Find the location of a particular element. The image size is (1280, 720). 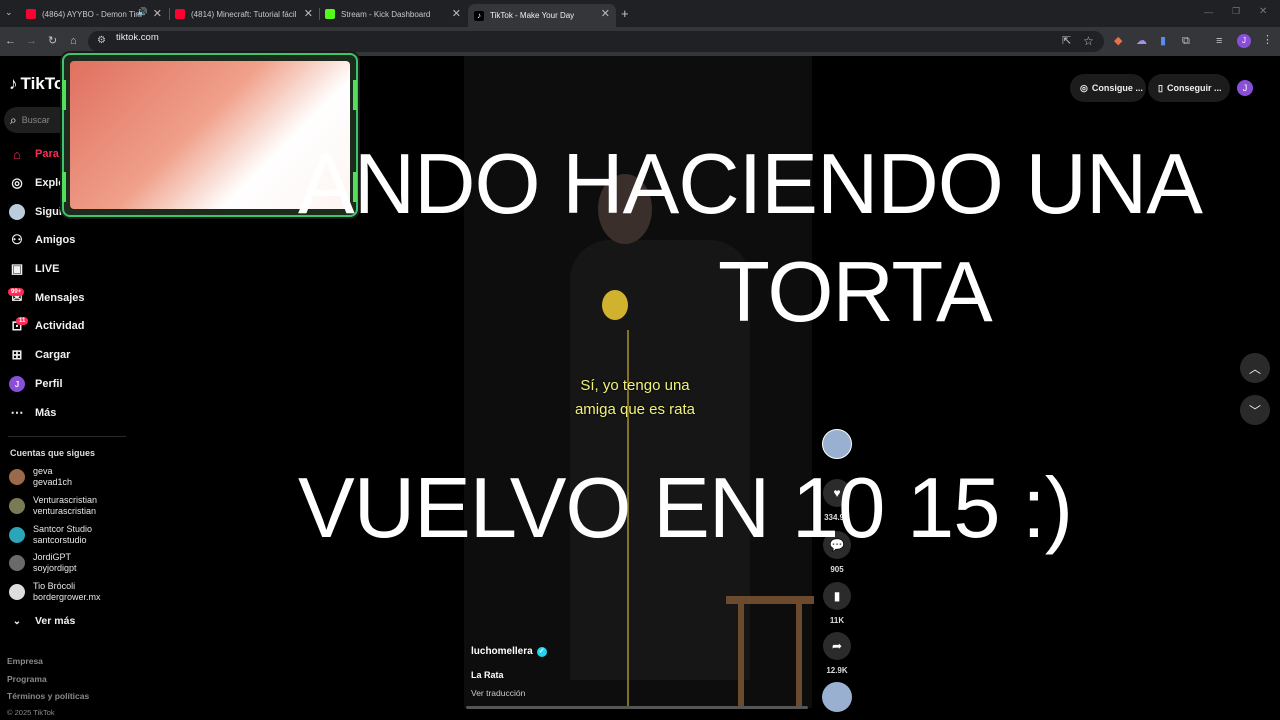

tab-tiktok: ♪ TikTok - Make Your Day ✕ is located at coordinates (542, 15).